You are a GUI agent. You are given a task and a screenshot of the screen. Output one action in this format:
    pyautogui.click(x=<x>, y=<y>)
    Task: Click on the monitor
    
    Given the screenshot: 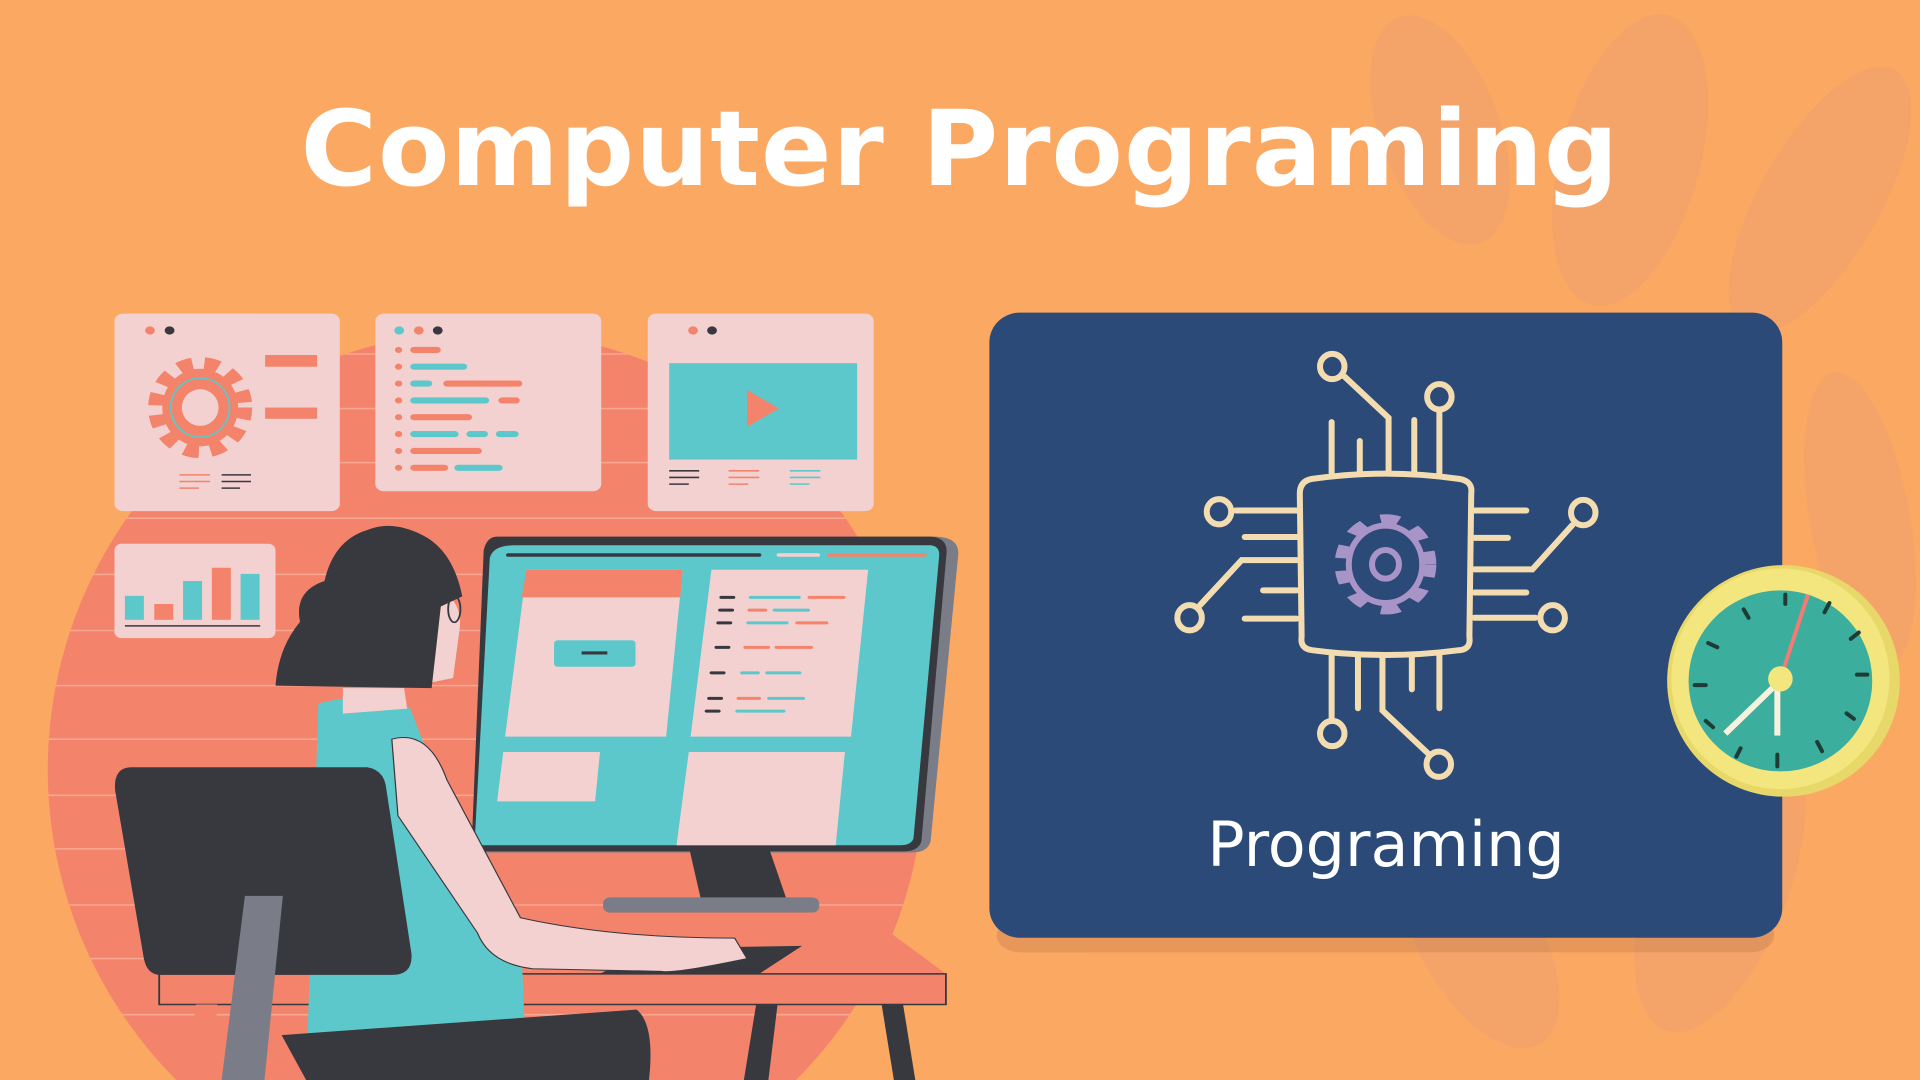 What is the action you would take?
    pyautogui.click(x=715, y=694)
    